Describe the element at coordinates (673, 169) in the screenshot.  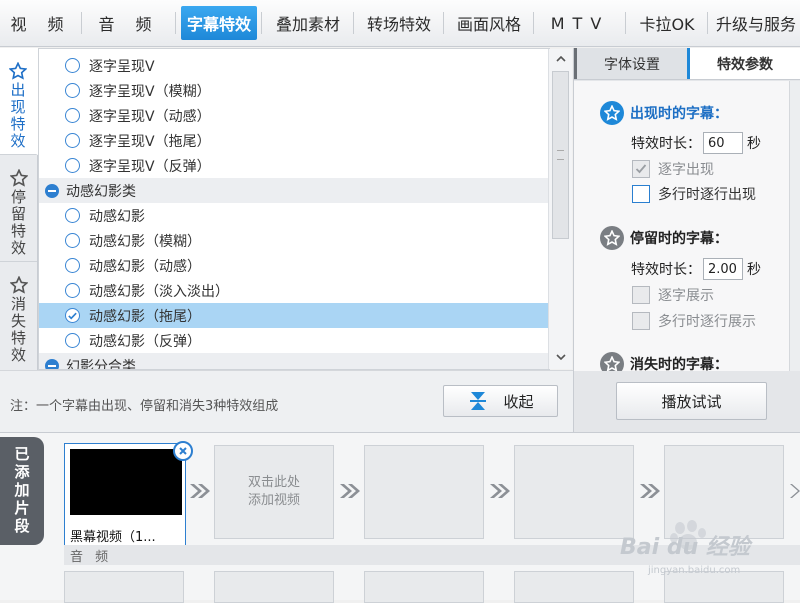
I see `appear-per-char-checkbox: 逐字出现` at that location.